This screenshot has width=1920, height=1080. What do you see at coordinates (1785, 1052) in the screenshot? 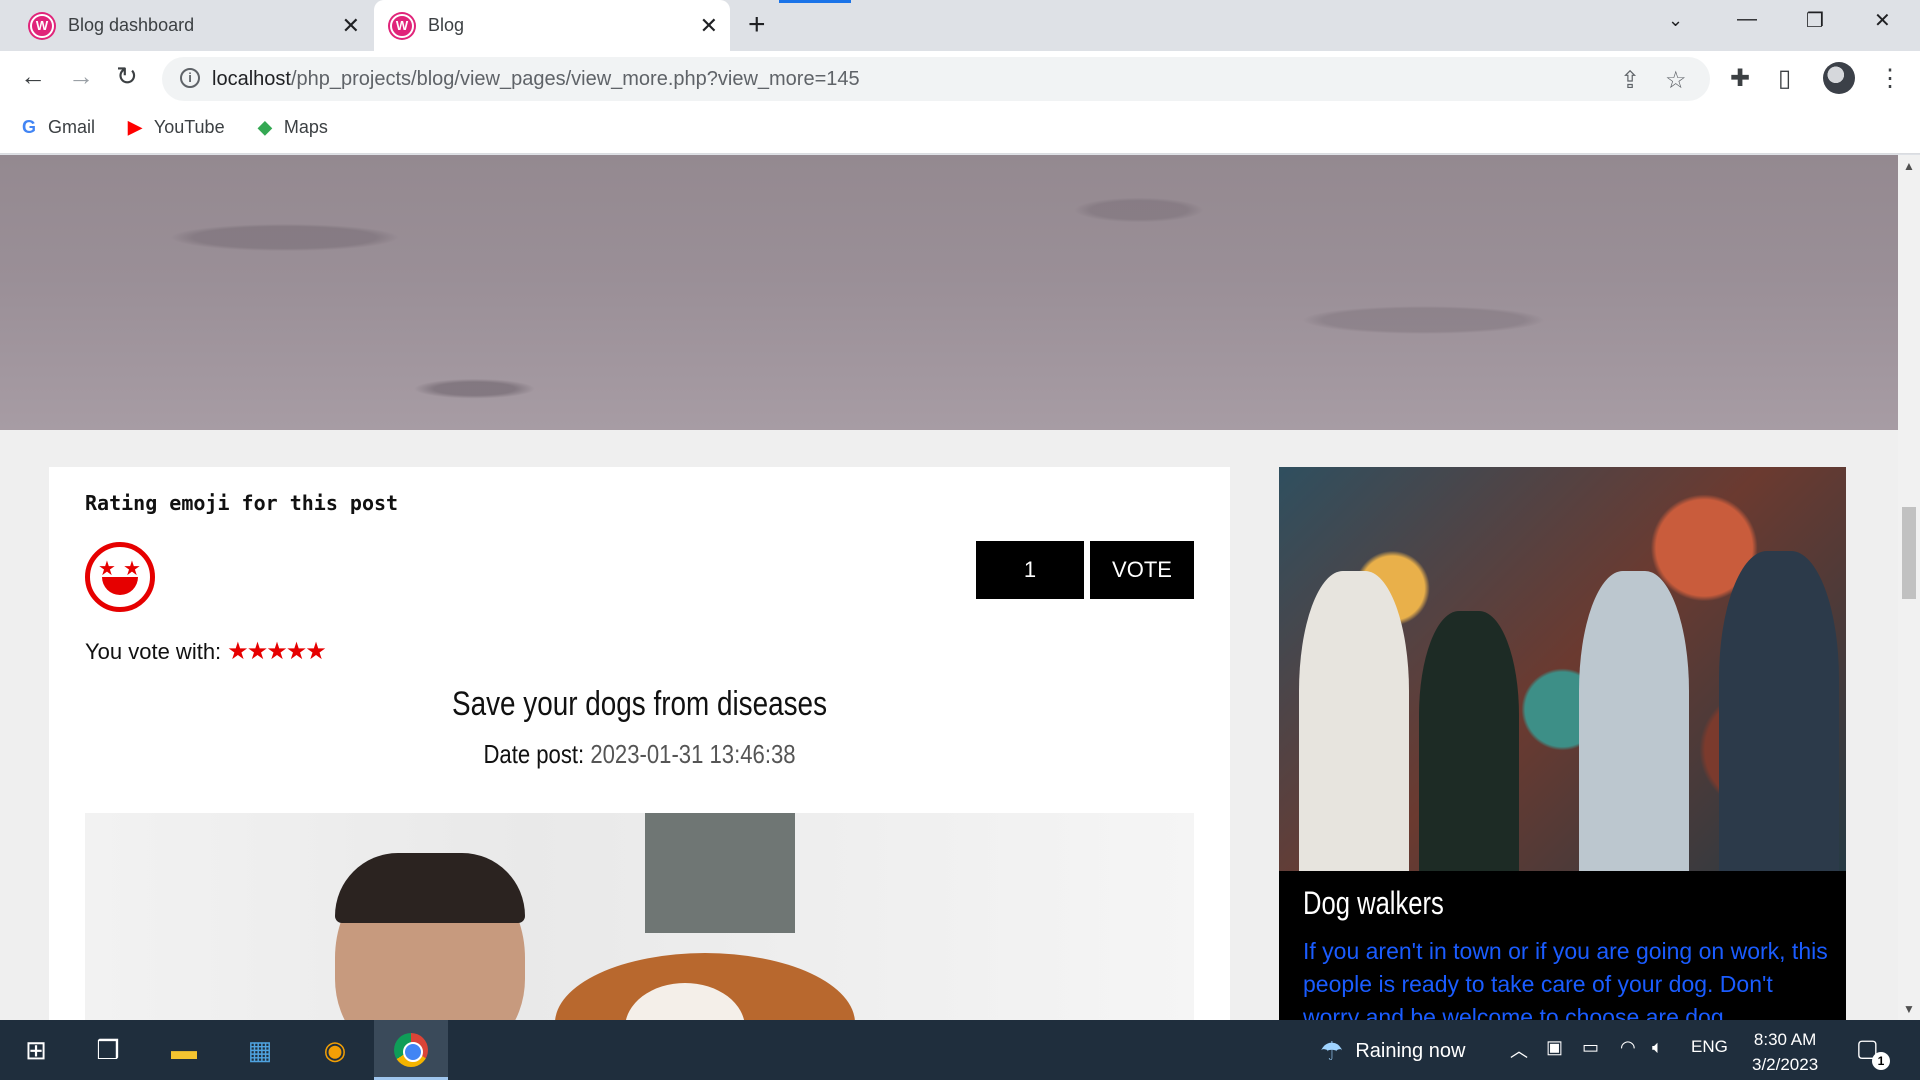
I see `taskbar-clock: 8:30 AM 3/2/2023` at bounding box center [1785, 1052].